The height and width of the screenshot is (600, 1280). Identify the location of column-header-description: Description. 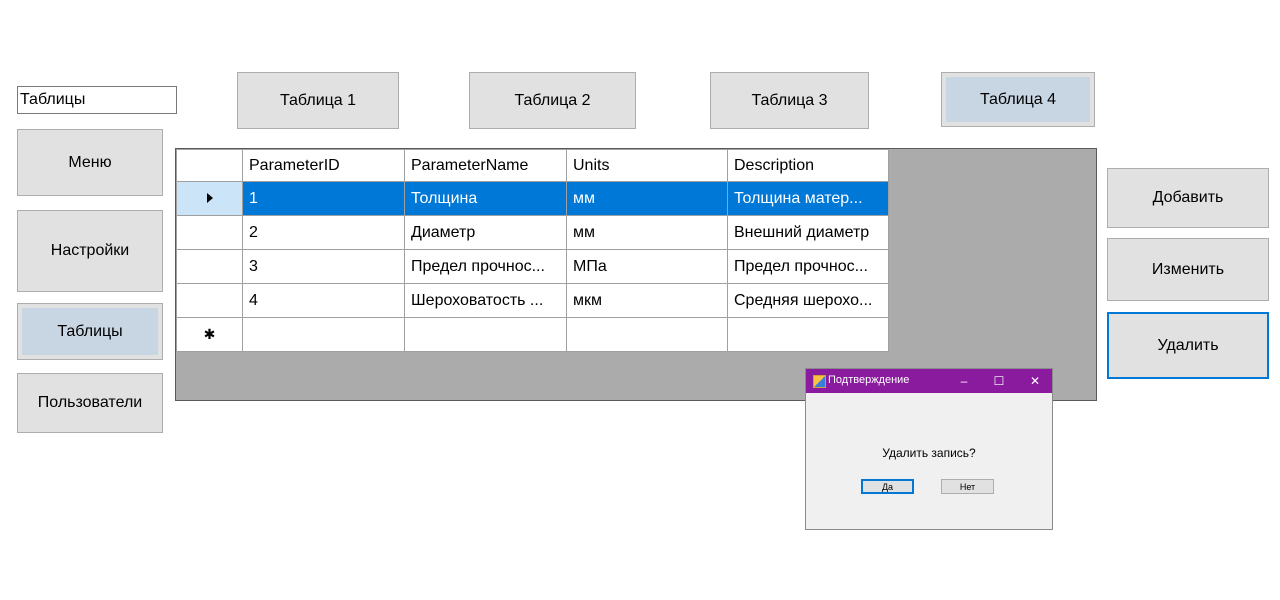
(808, 165).